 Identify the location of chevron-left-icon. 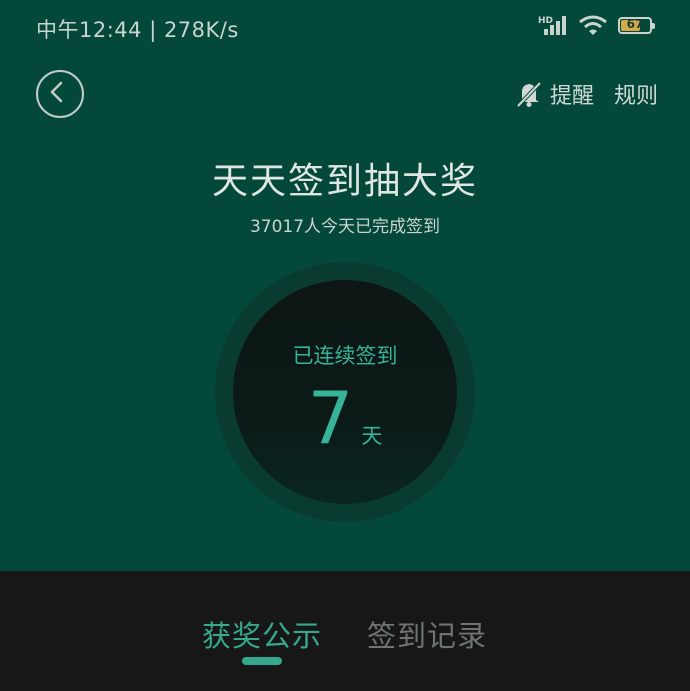
(56, 92).